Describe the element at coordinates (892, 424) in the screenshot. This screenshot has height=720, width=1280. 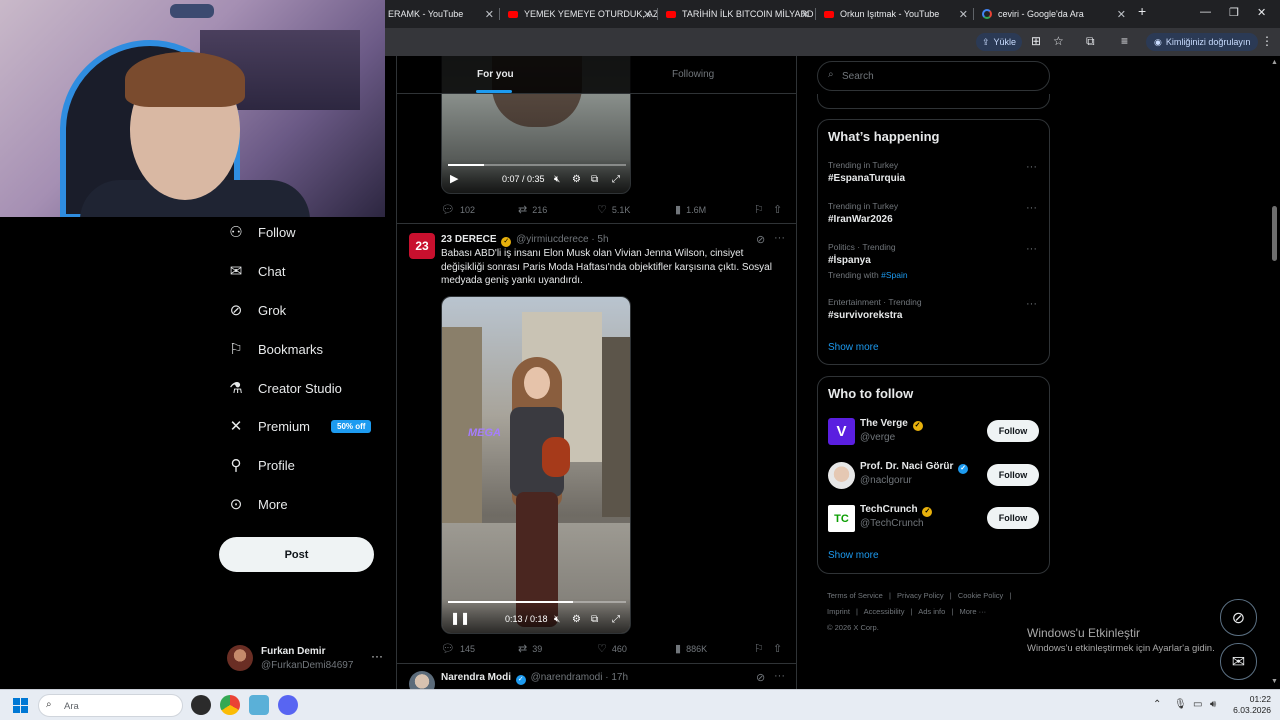
I see `suggested-account-name: The Verge ✓` at that location.